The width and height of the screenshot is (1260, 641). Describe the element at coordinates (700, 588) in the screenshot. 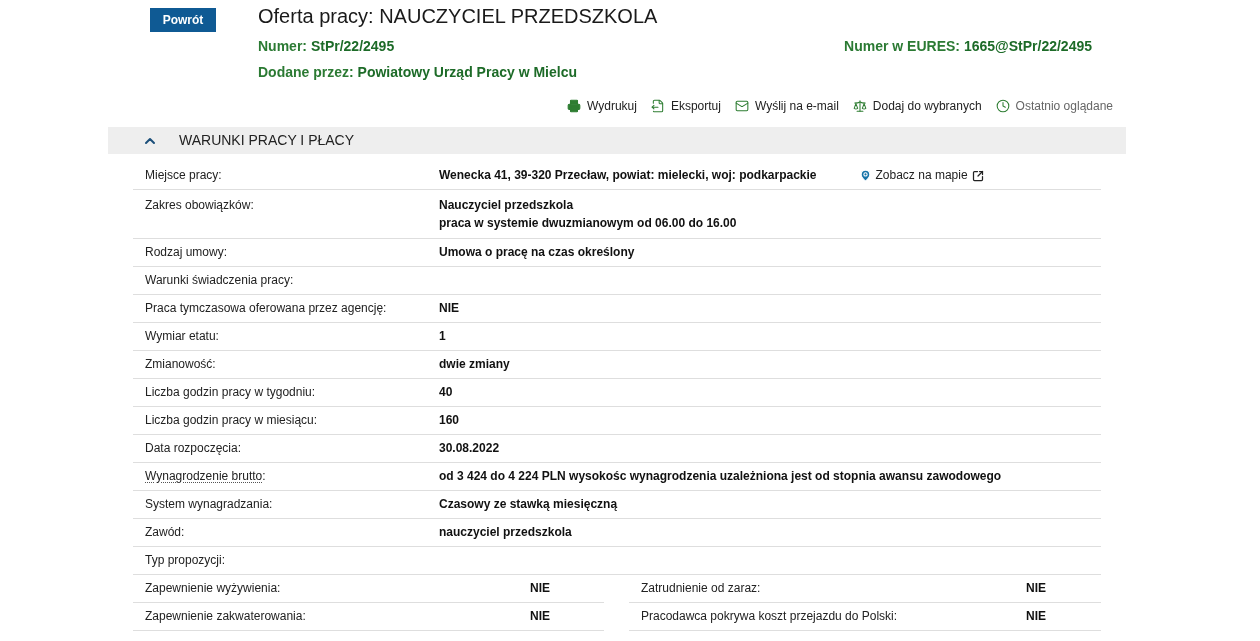

I see `field-label: Zatrudnienie od zaraz:` at that location.